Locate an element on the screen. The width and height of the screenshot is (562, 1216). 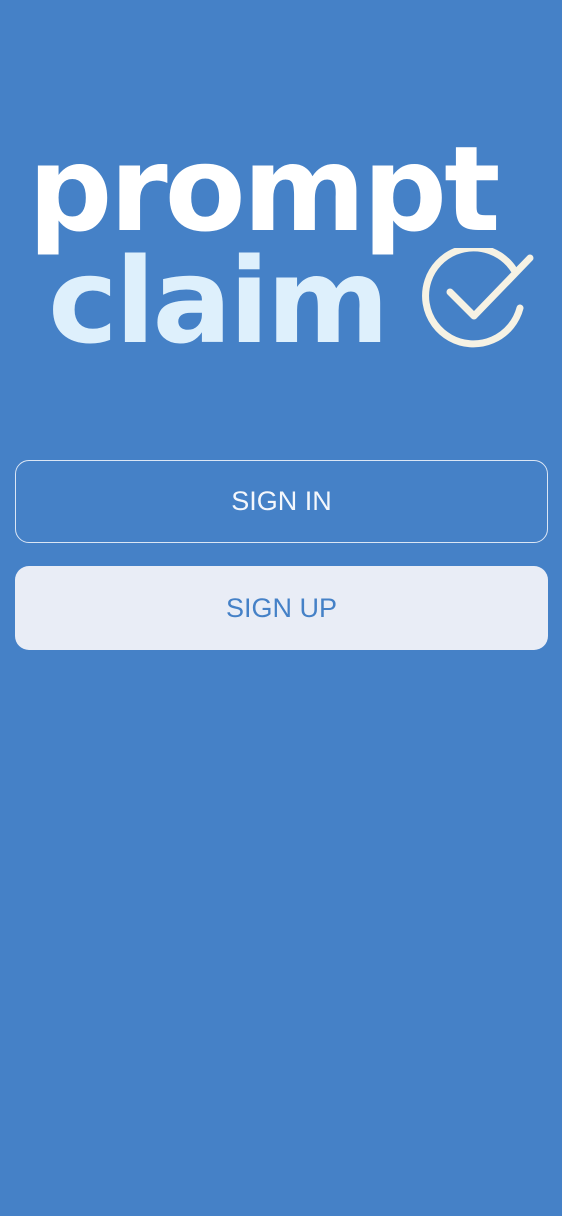
check-circle-icon is located at coordinates (478, 298).